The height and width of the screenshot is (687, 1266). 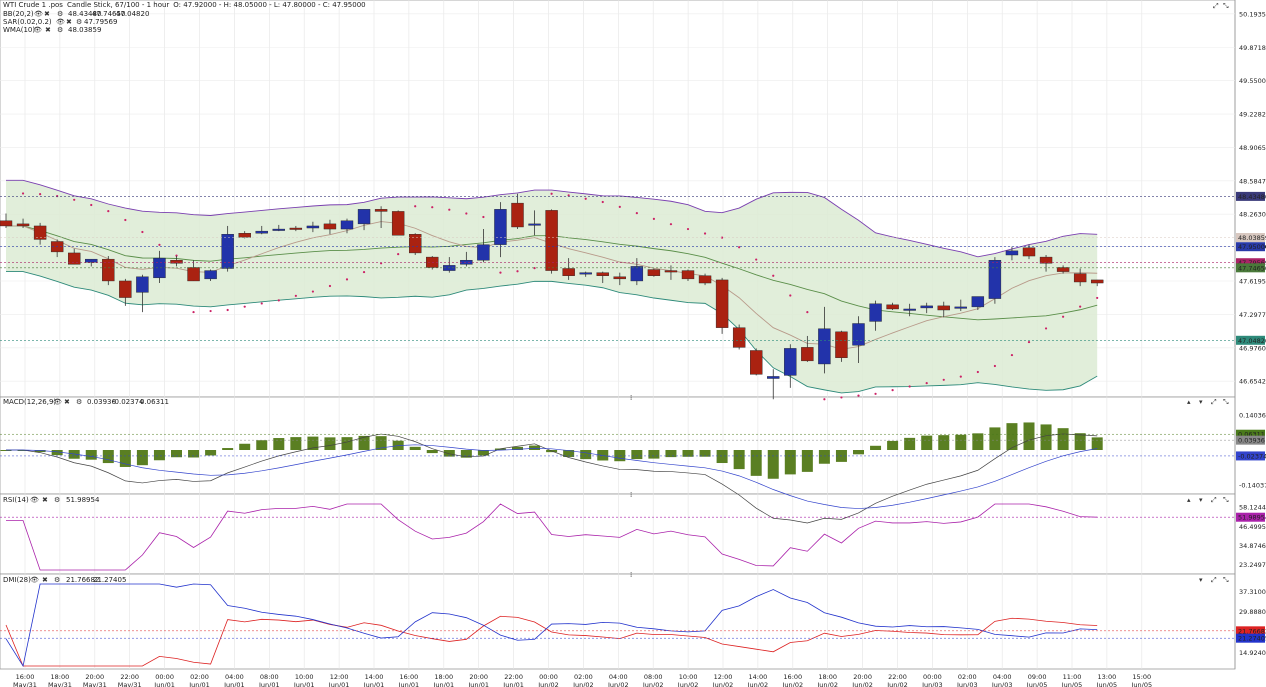 What do you see at coordinates (304, 684) in the screenshot?
I see `date-tick-label: Jun/01` at bounding box center [304, 684].